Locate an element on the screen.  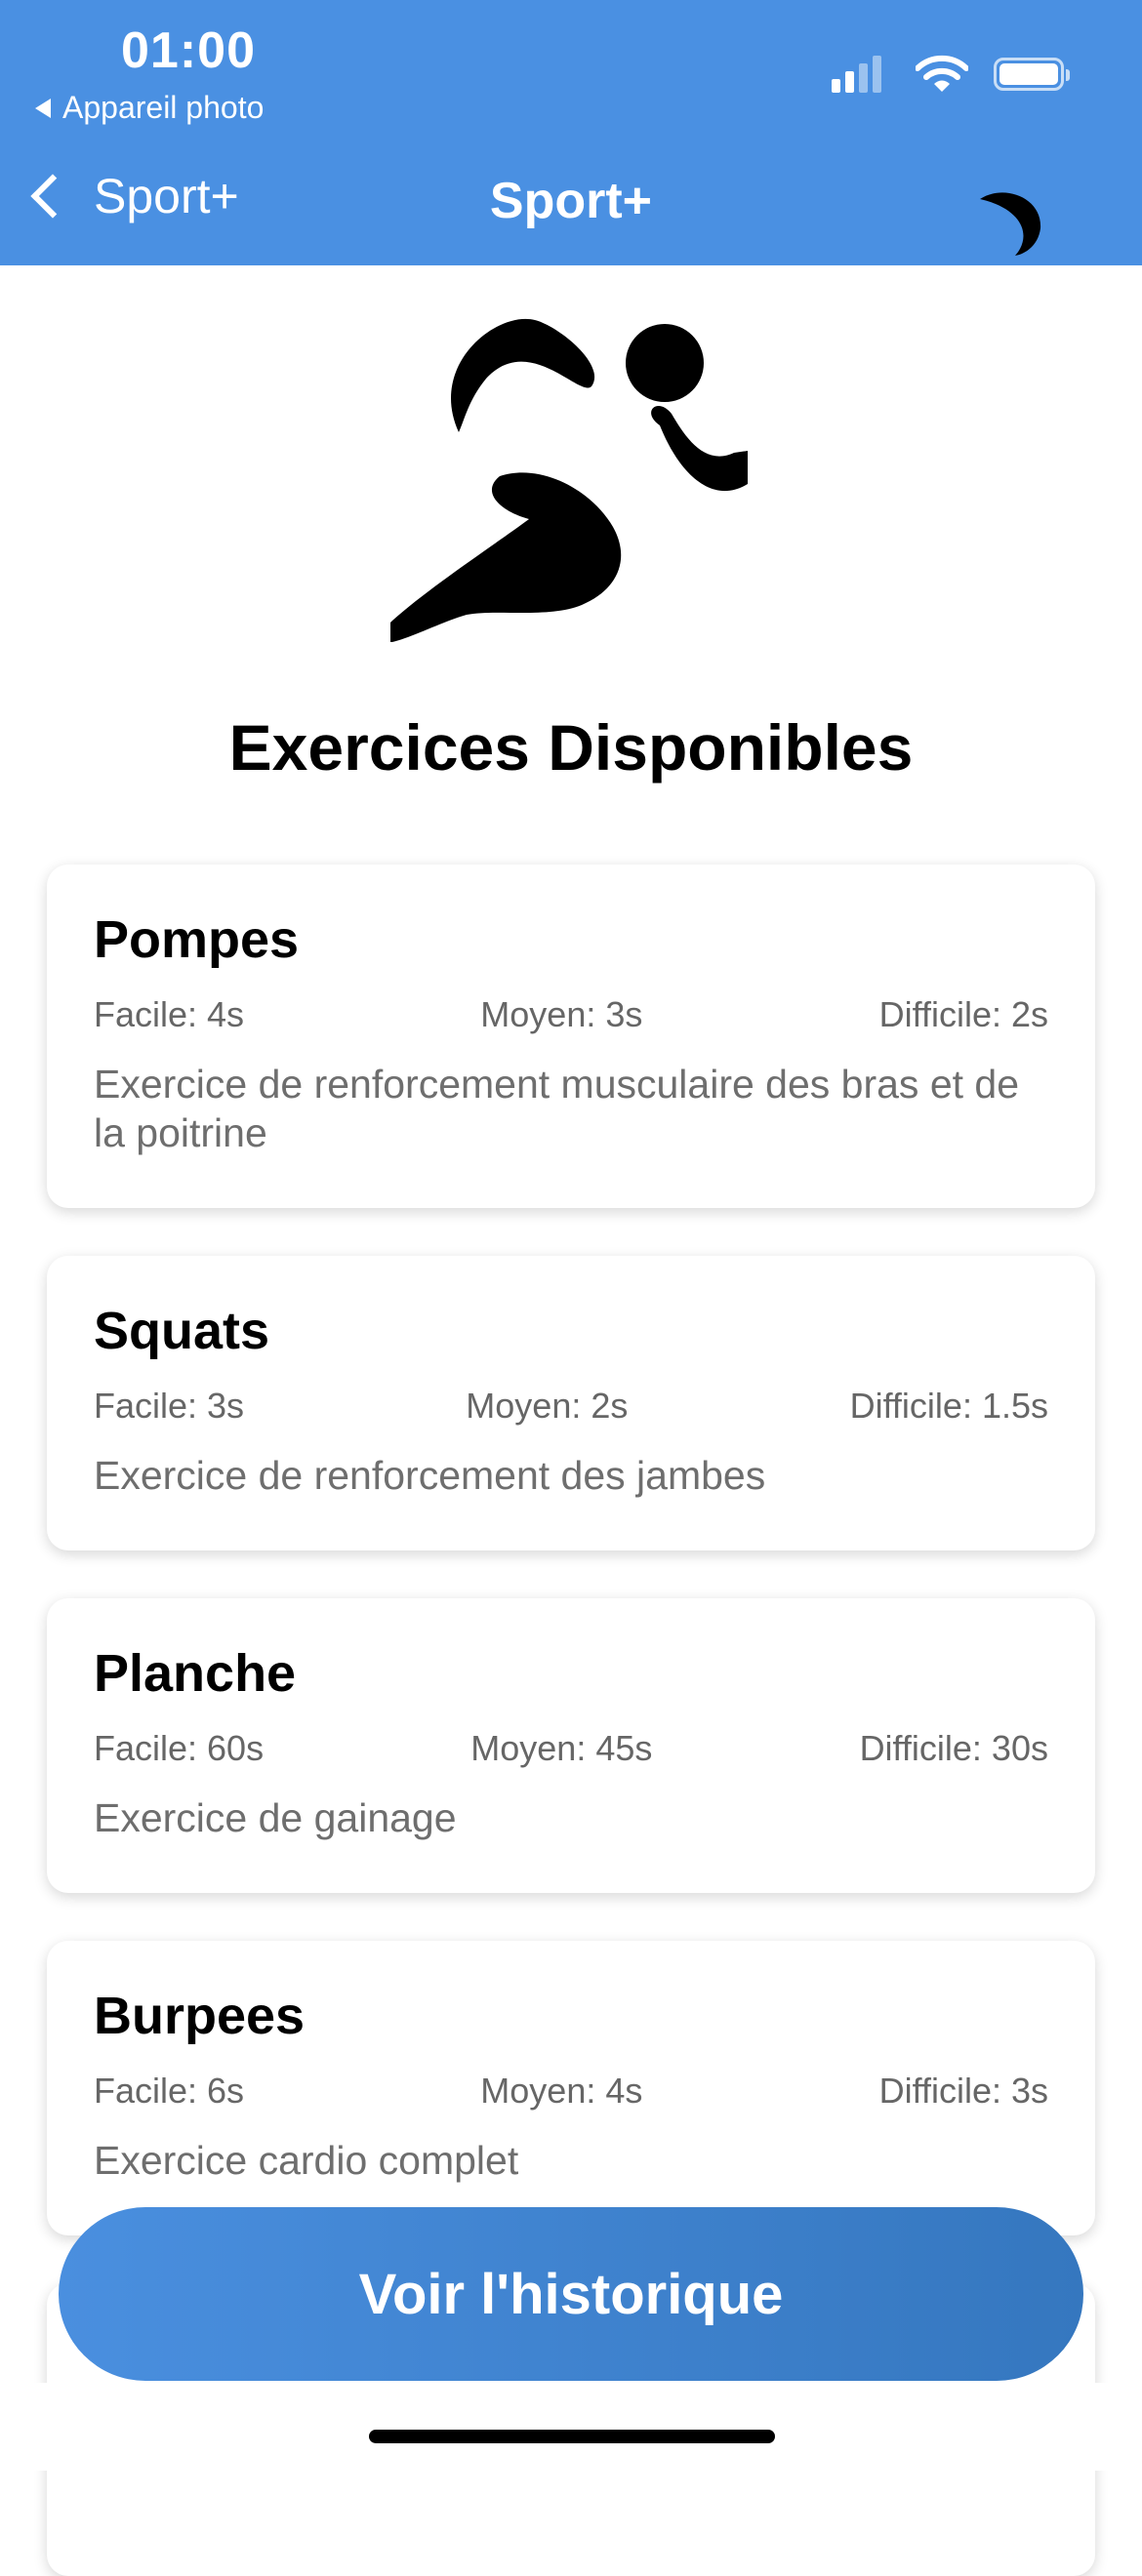
exercise-name: Pompes is located at coordinates (197, 939).